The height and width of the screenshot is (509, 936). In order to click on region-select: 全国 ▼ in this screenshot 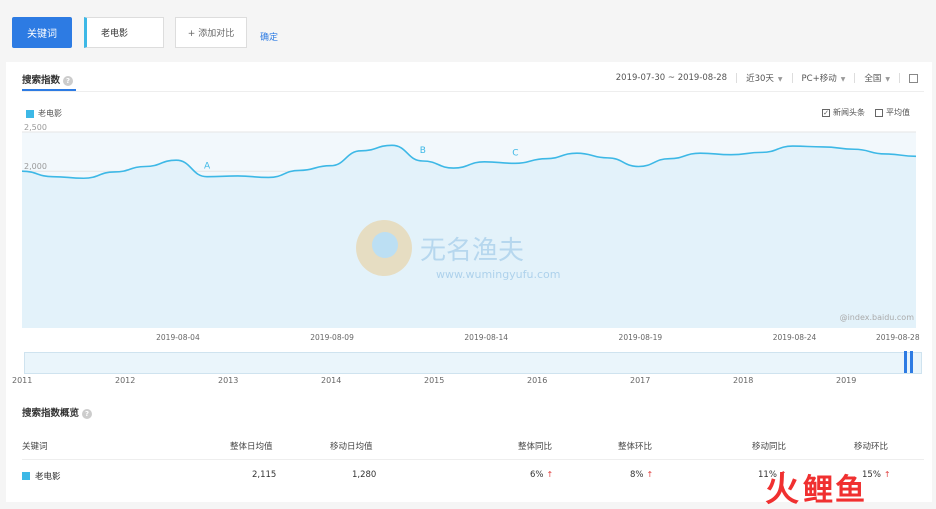, I will do `click(877, 78)`.